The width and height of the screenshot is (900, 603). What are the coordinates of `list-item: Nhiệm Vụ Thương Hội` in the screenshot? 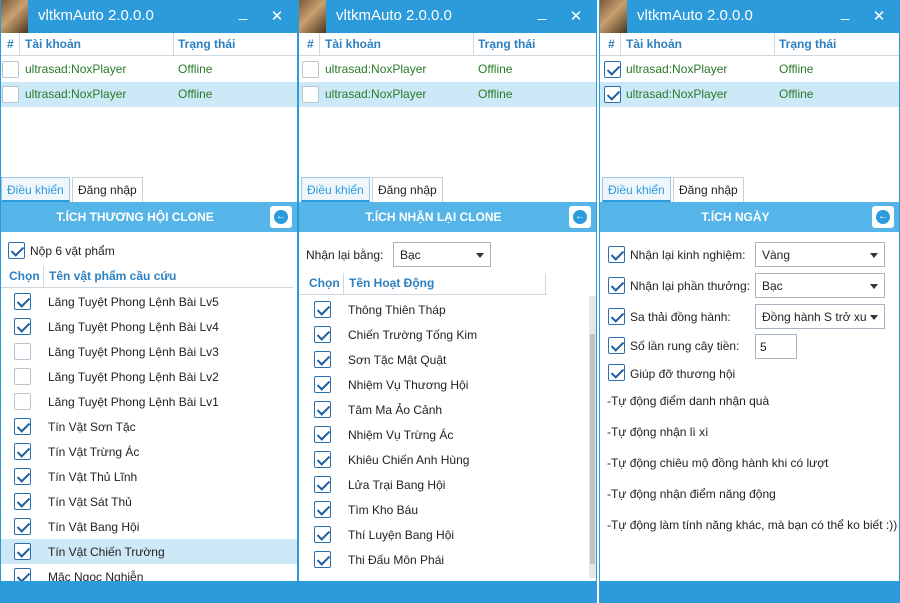 It's located at (444, 384).